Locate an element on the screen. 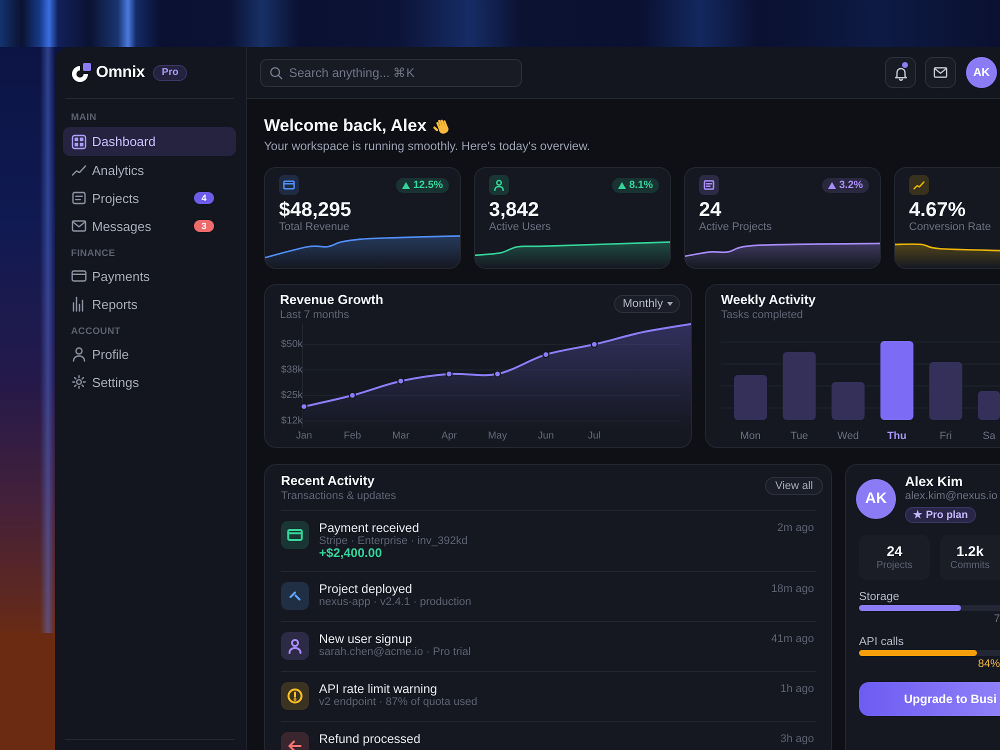 This screenshot has width=1000, height=750. axis-label: Jul is located at coordinates (594, 436).